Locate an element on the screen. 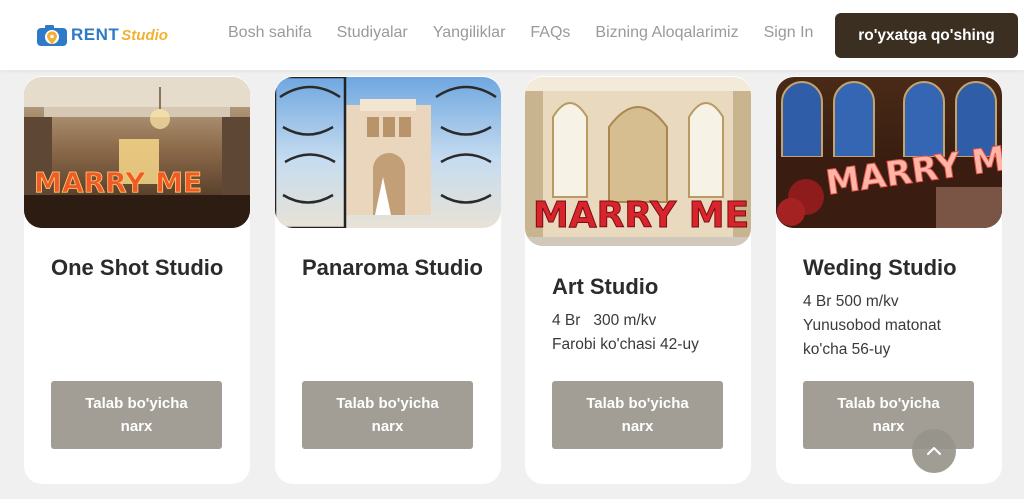  chevron-up-icon is located at coordinates (934, 451).